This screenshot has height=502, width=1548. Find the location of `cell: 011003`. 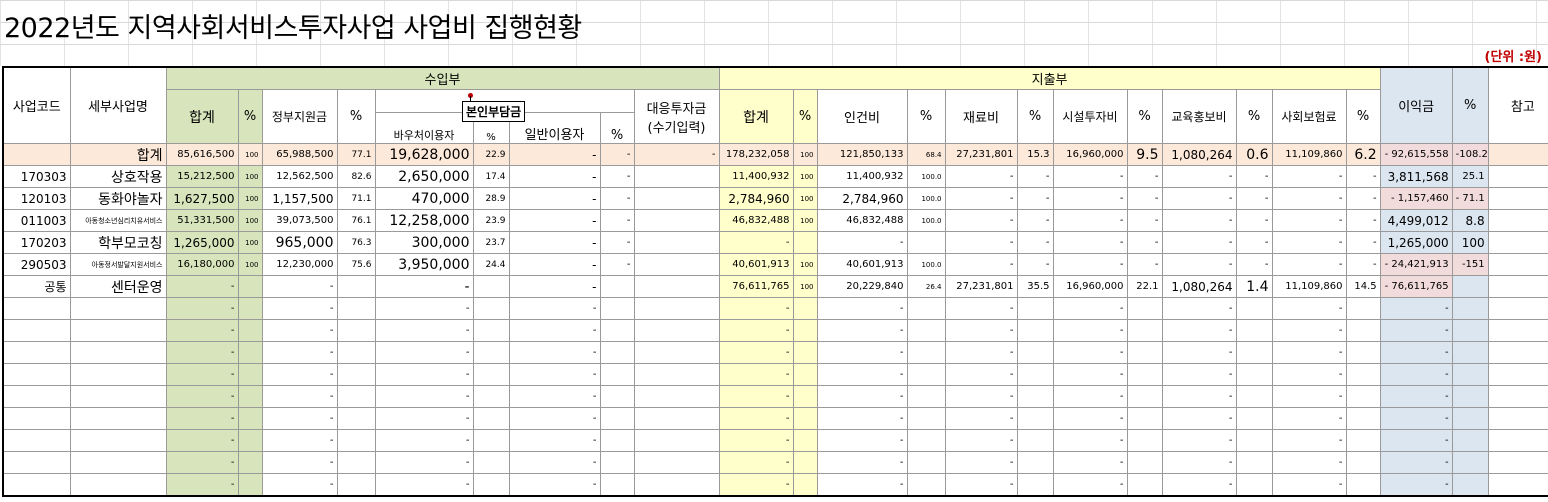

cell: 011003 is located at coordinates (36, 220).